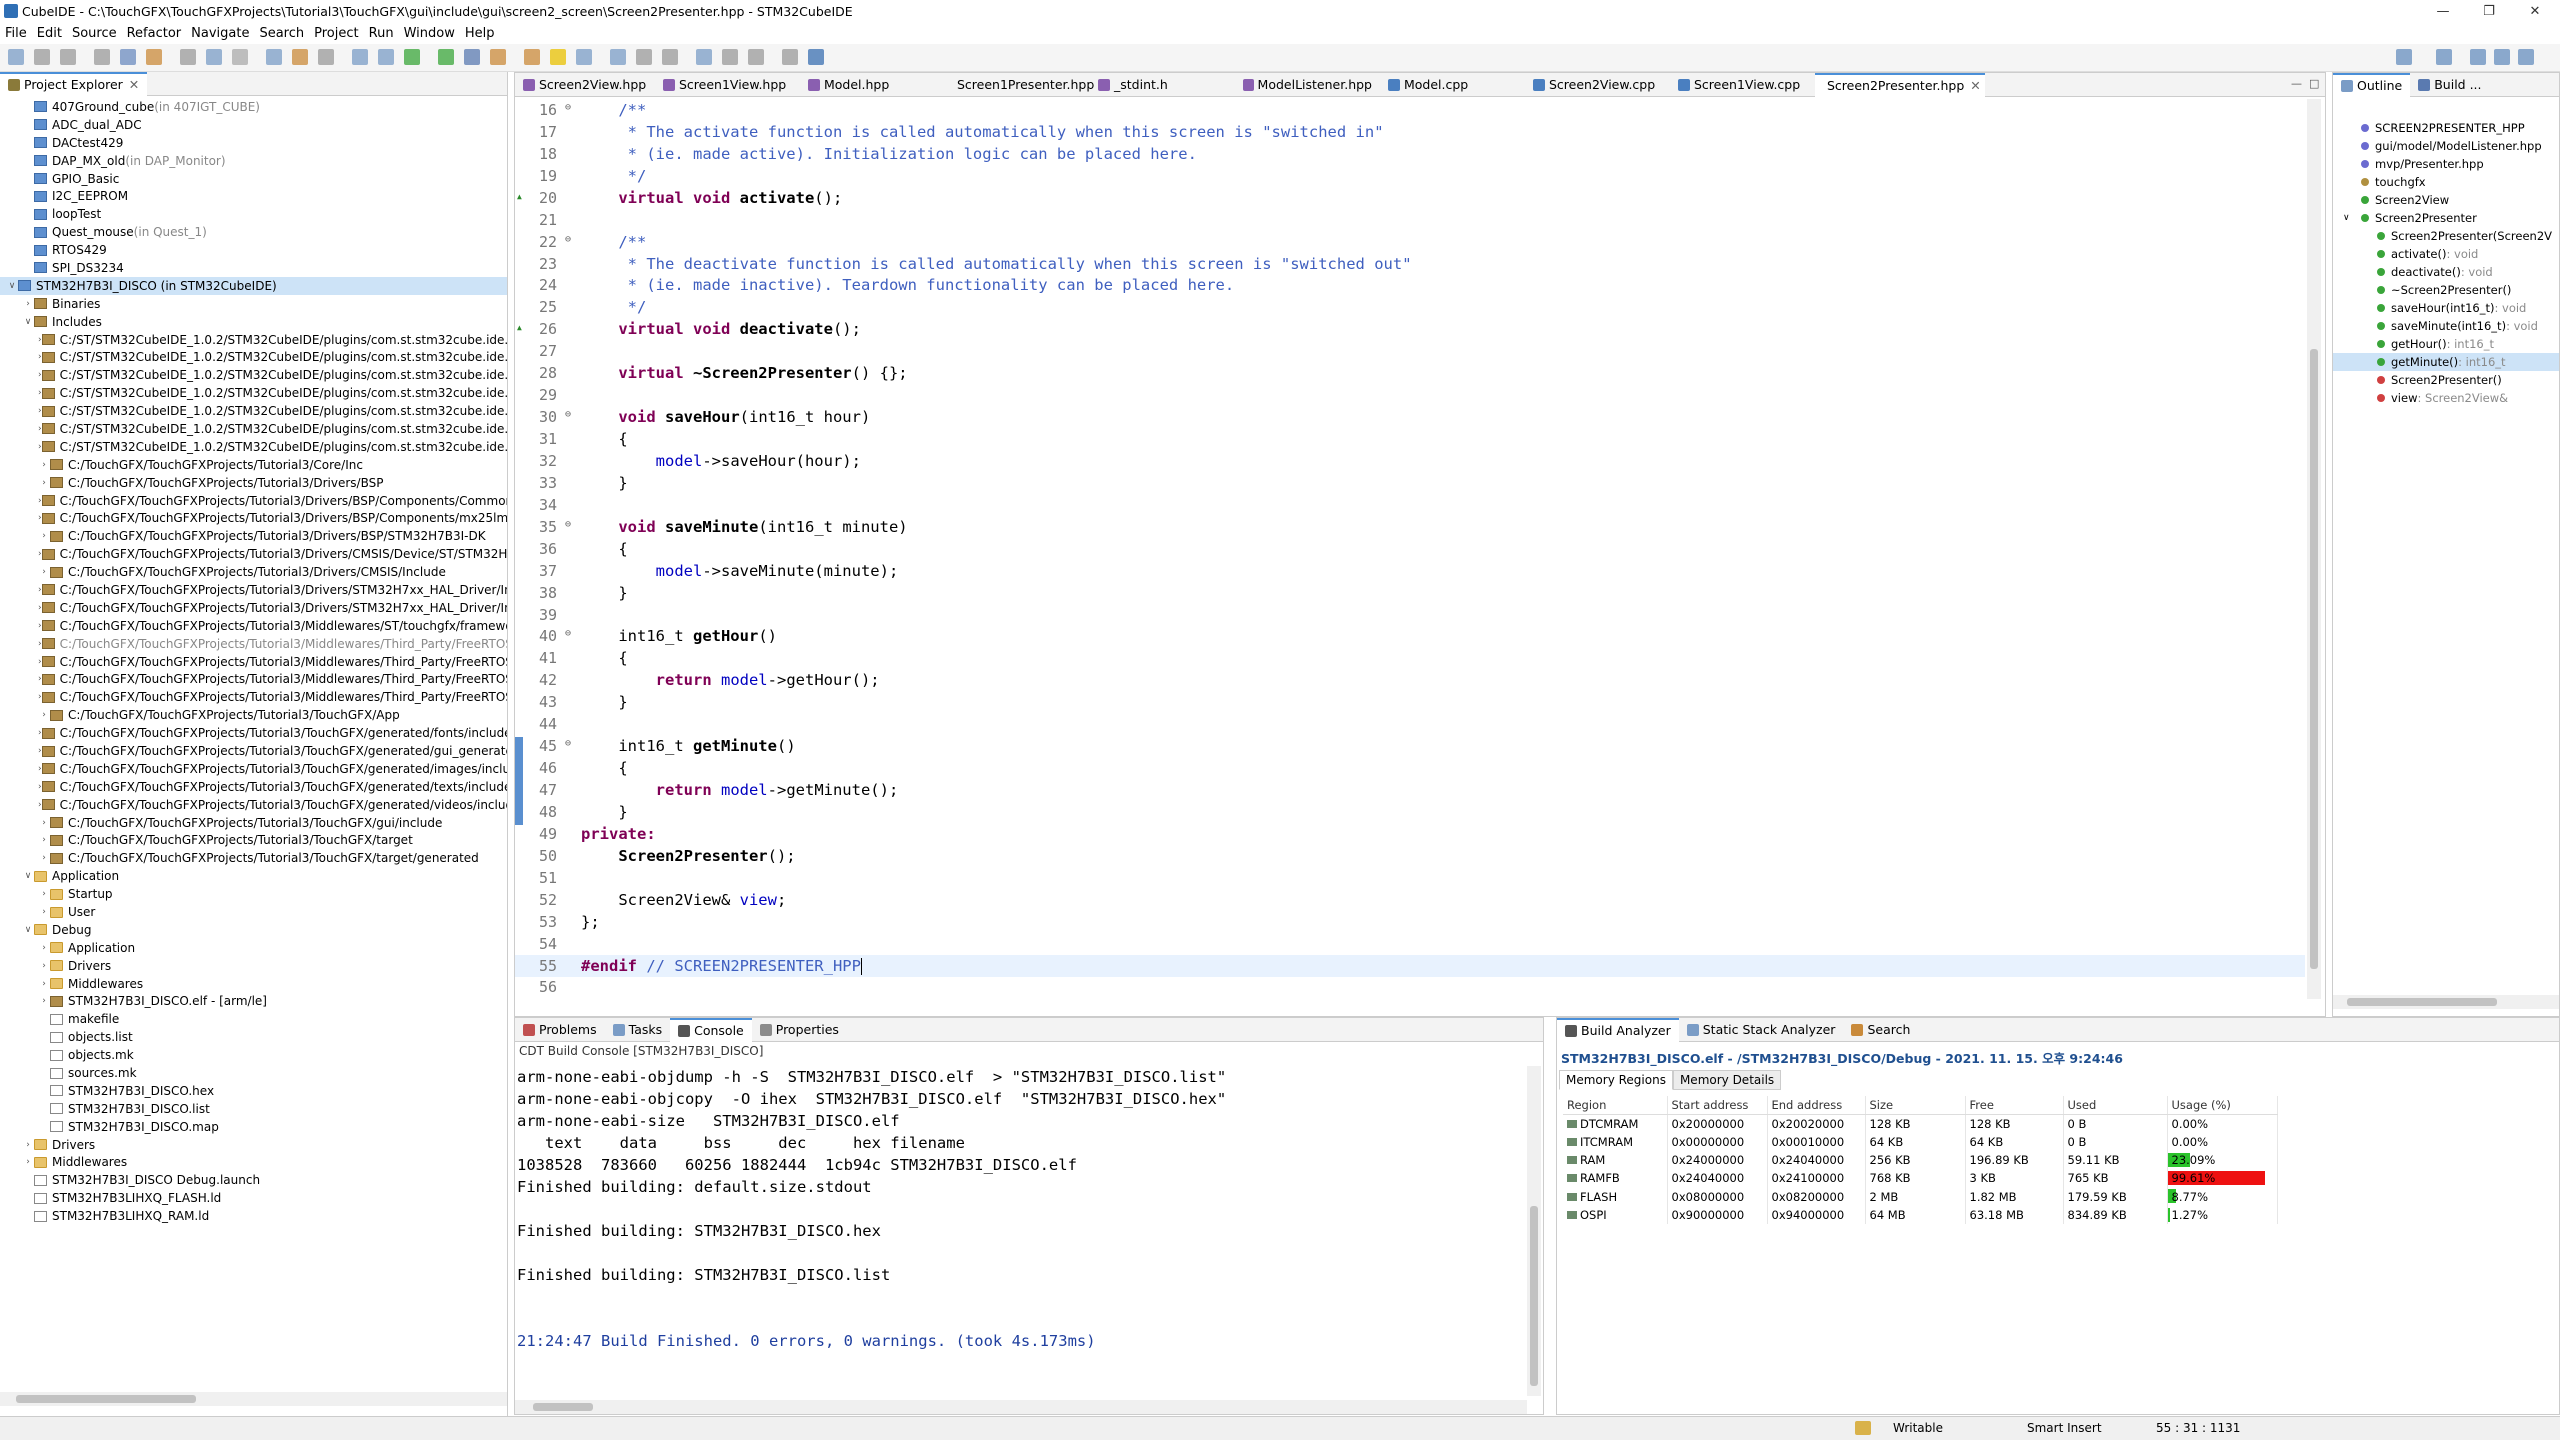  What do you see at coordinates (799, 1030) in the screenshot?
I see `tab-properties: Properties` at bounding box center [799, 1030].